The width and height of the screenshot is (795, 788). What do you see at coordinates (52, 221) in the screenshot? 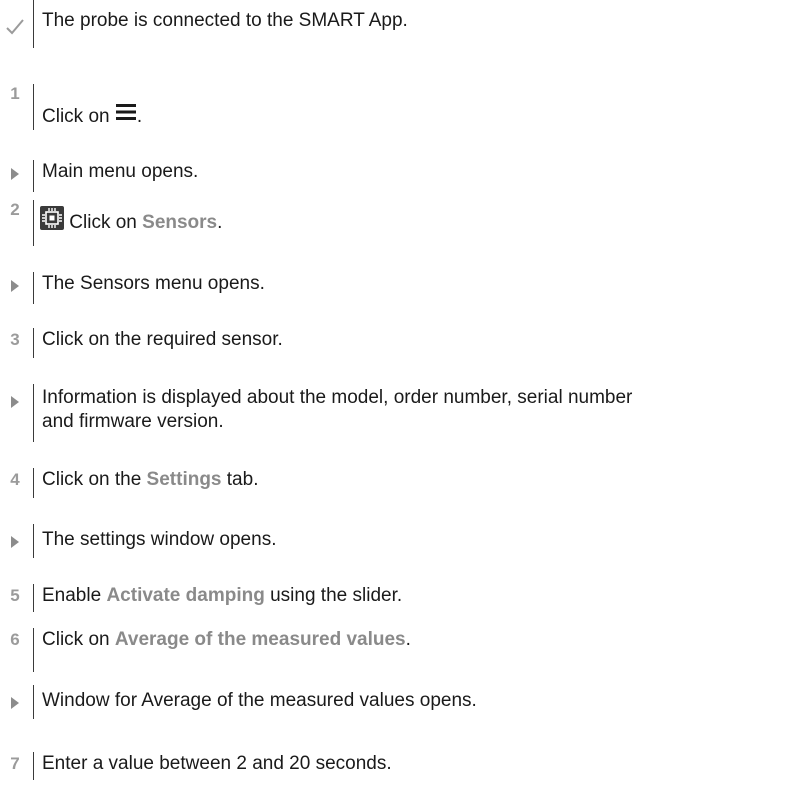
I see `chip-icon` at bounding box center [52, 221].